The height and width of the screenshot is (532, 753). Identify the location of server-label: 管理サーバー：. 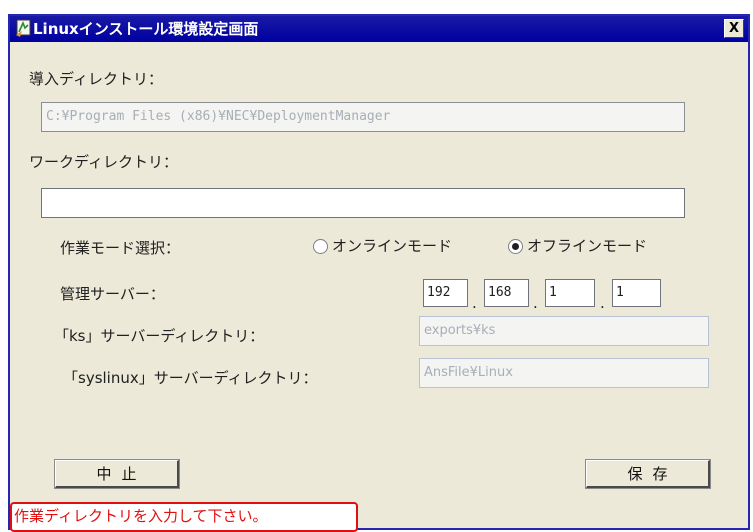
(112, 294).